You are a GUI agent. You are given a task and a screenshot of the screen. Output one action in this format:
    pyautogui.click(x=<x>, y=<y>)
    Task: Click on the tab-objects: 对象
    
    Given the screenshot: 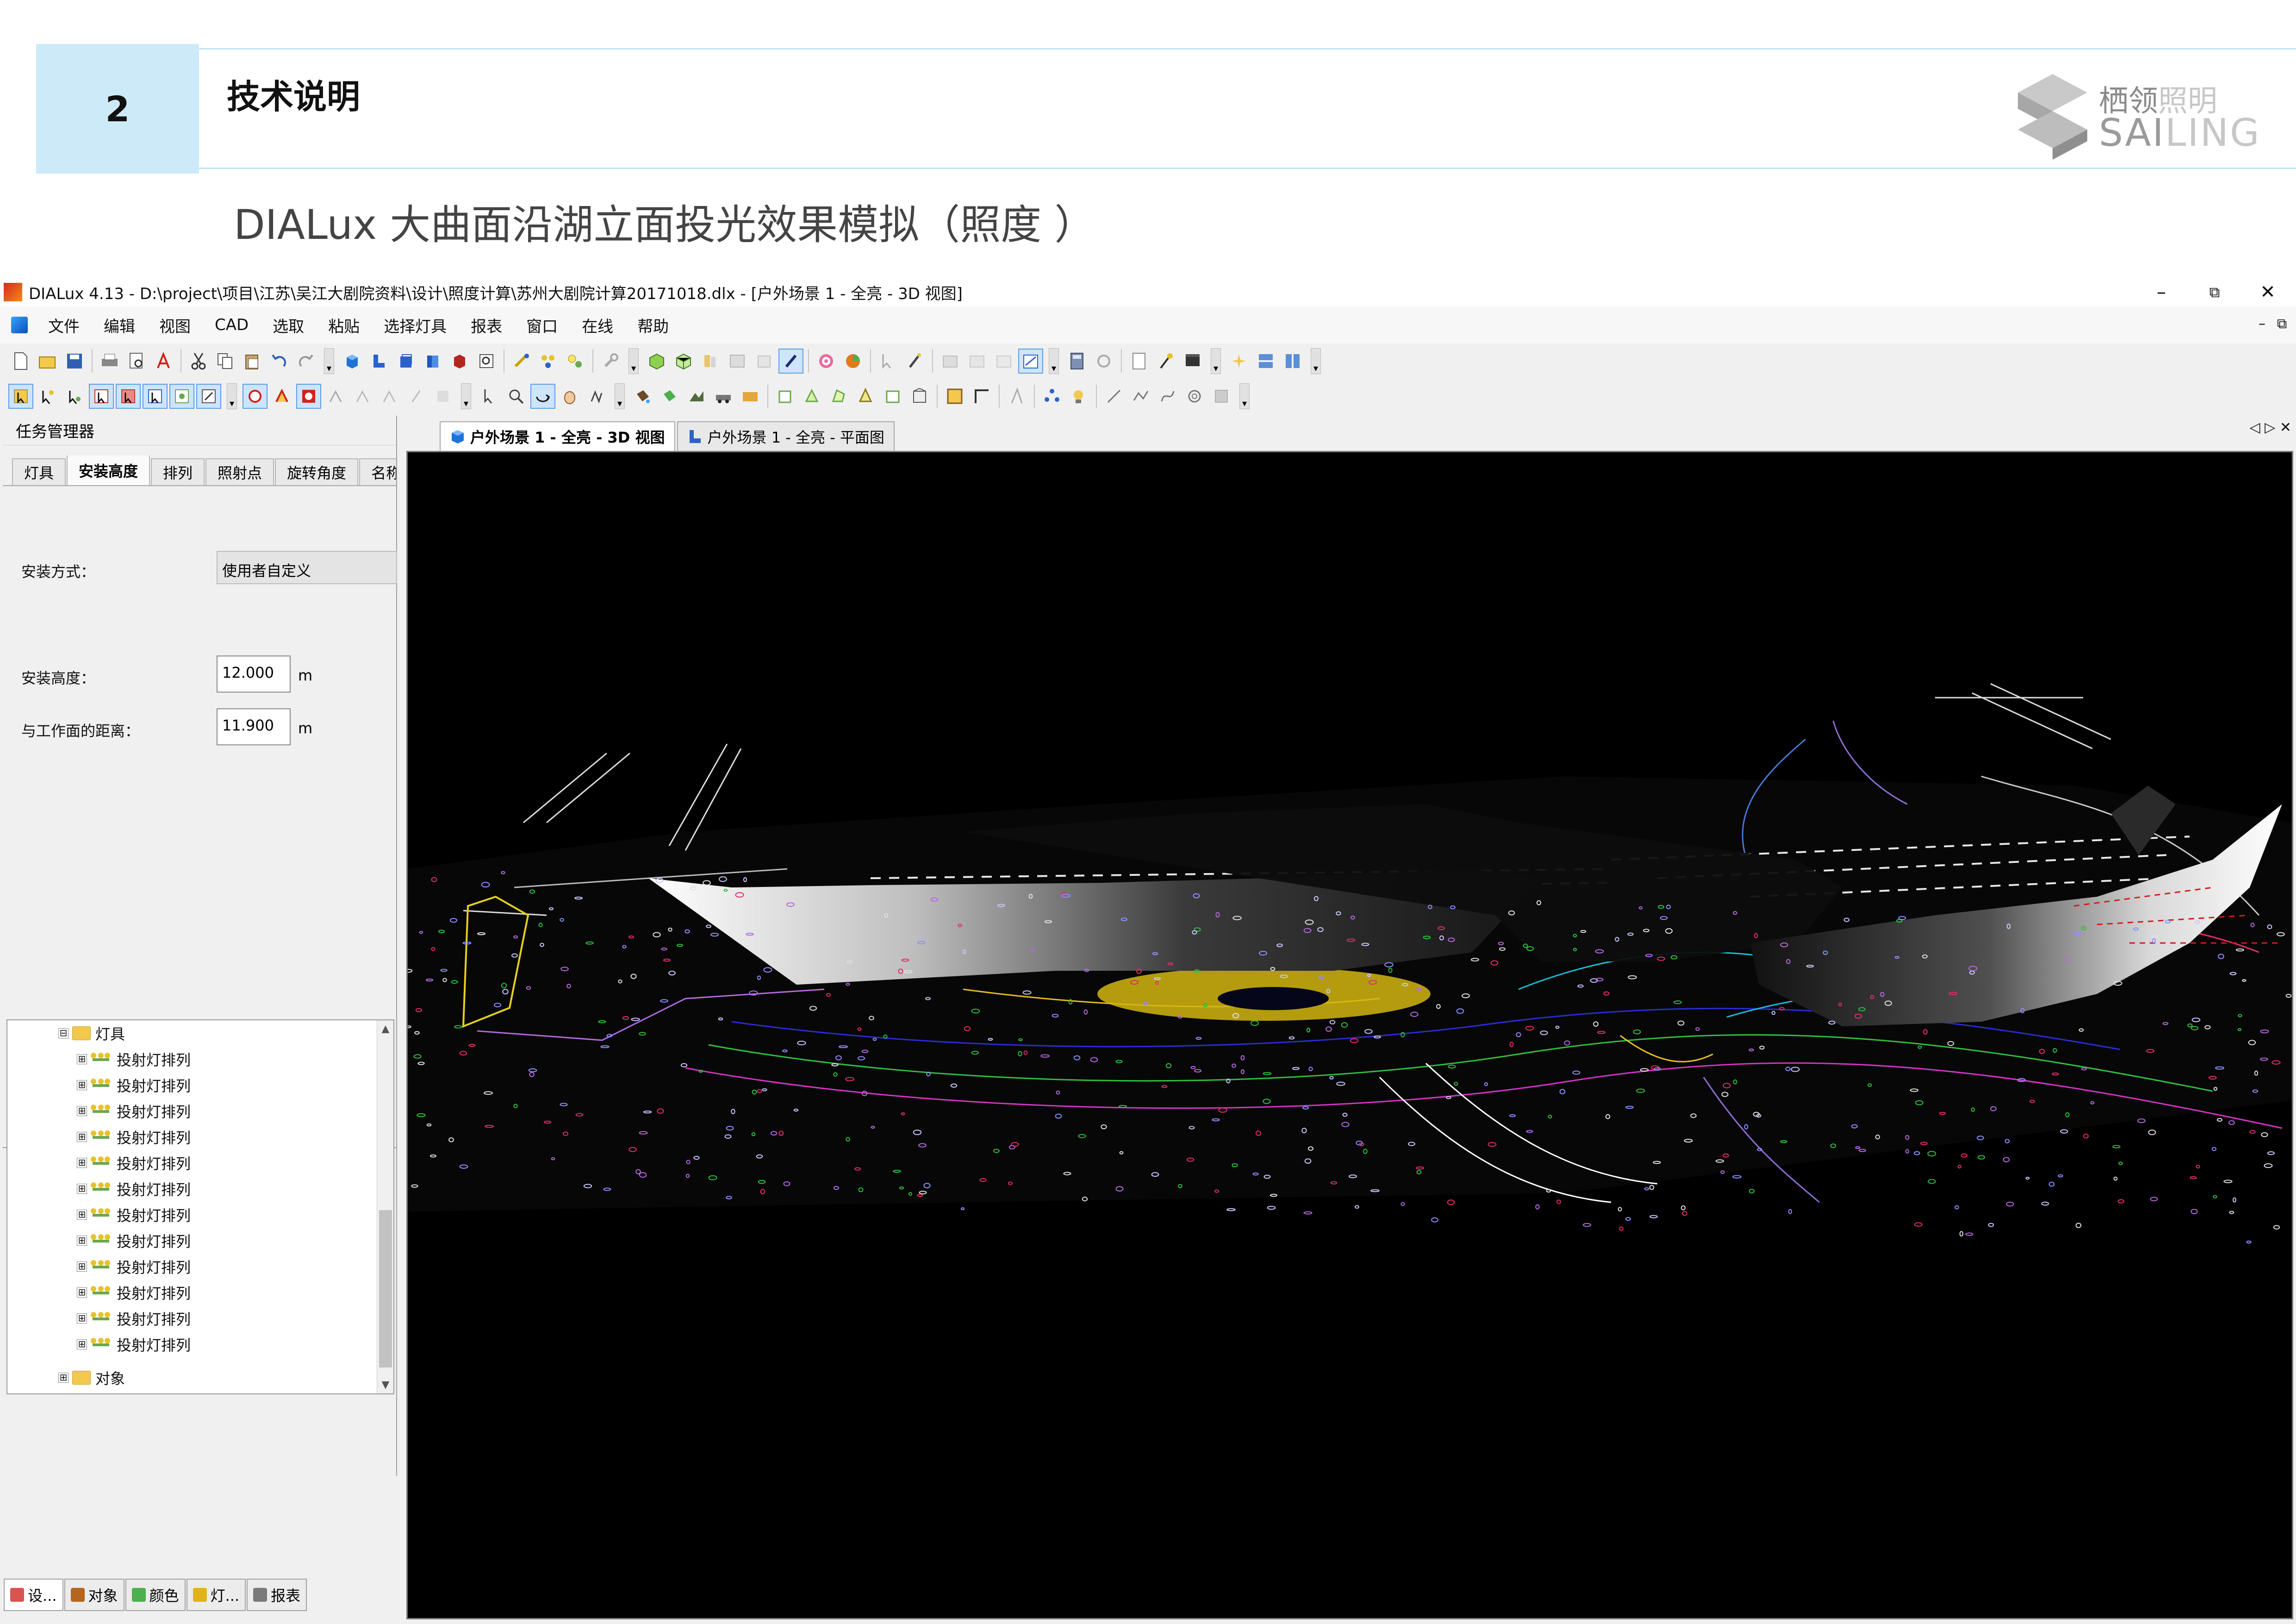 What is the action you would take?
    pyautogui.click(x=94, y=1595)
    